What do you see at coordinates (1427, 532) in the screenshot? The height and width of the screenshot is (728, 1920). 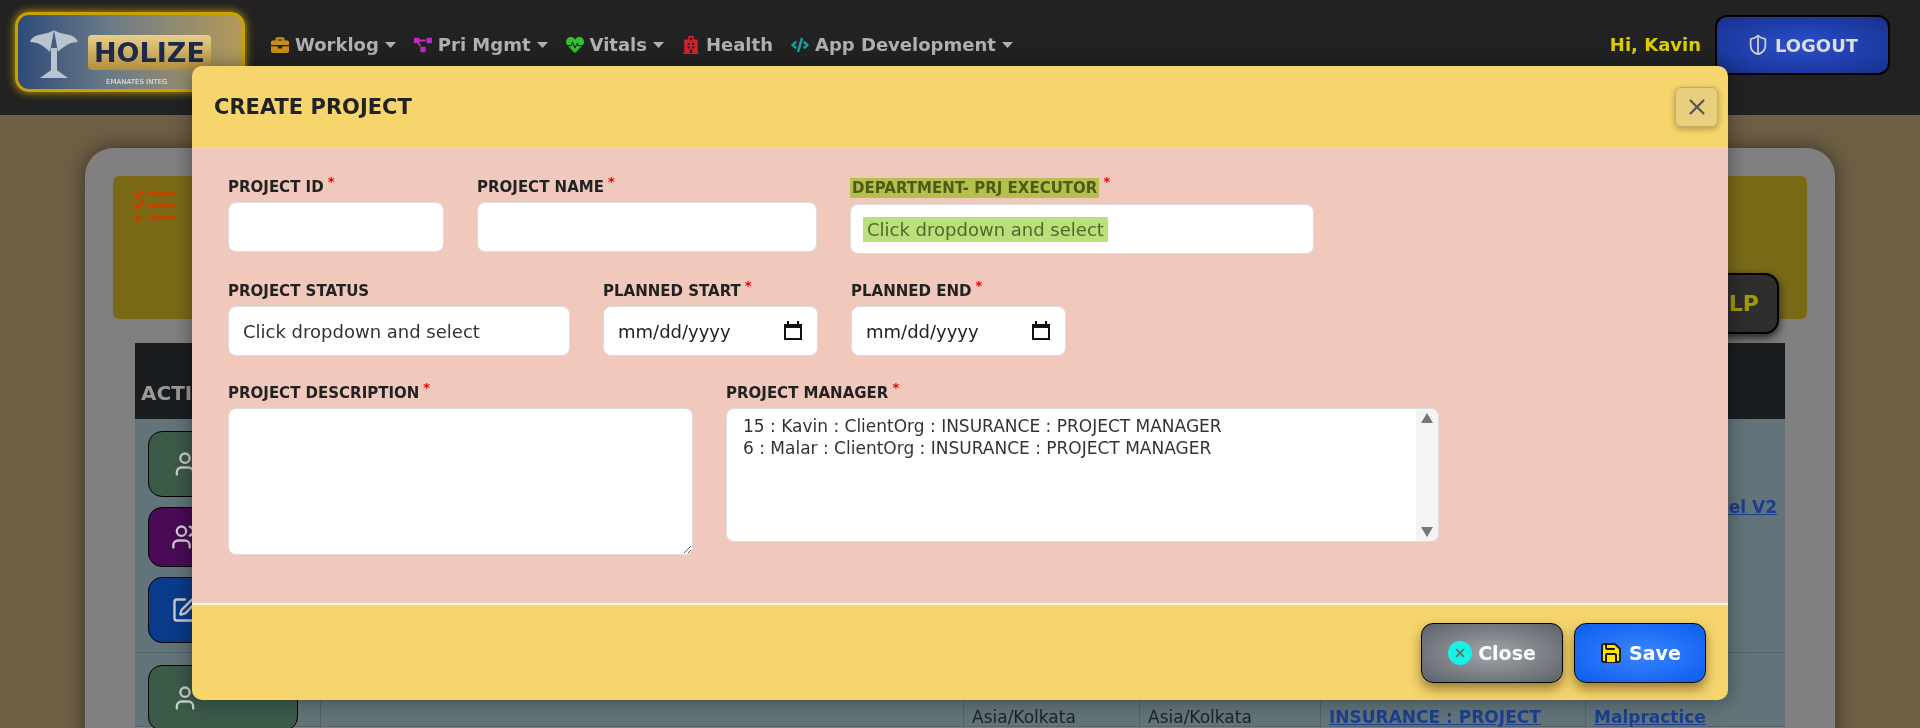 I see `scroll-down-icon` at bounding box center [1427, 532].